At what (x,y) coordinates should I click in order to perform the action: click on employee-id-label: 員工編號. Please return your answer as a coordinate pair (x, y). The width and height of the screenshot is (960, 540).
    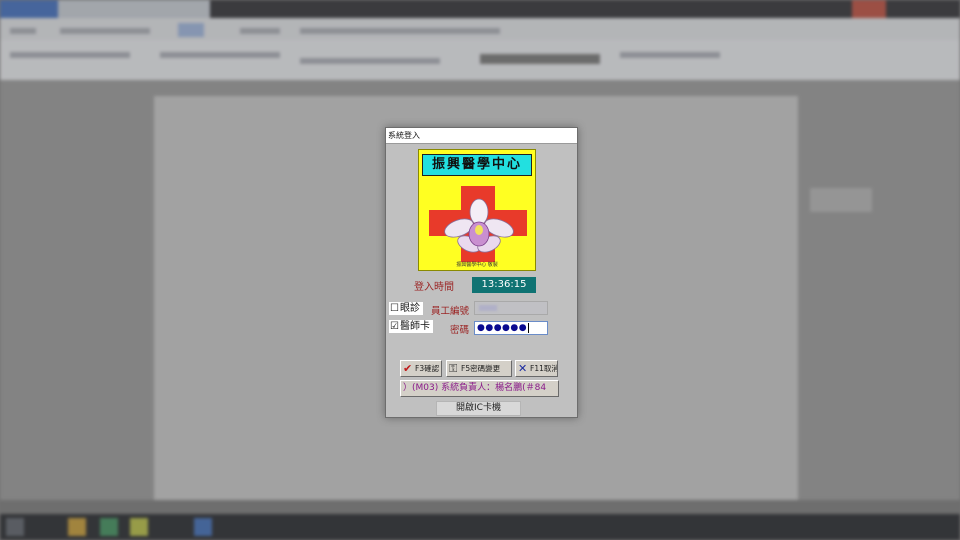
    Looking at the image, I should click on (450, 311).